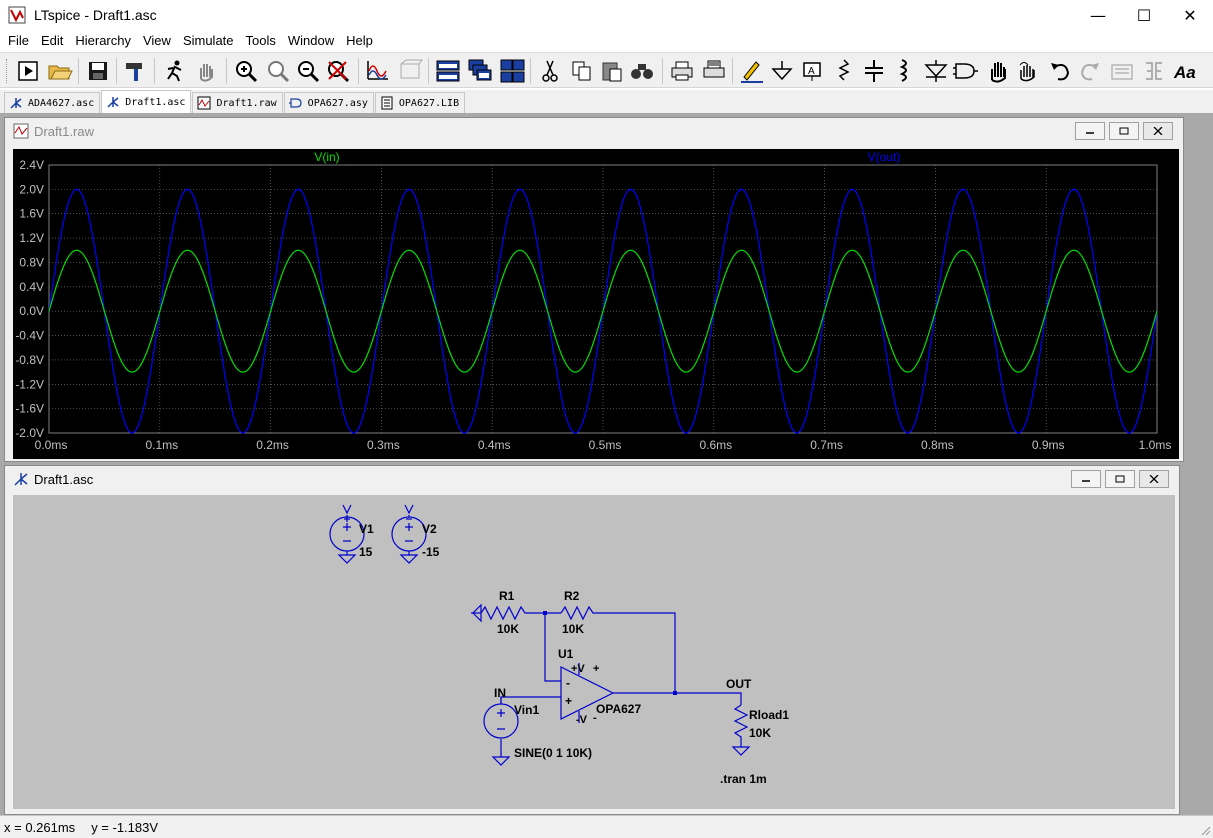 Image resolution: width=1213 pixels, height=838 pixels. I want to click on ground-icon, so click(782, 71).